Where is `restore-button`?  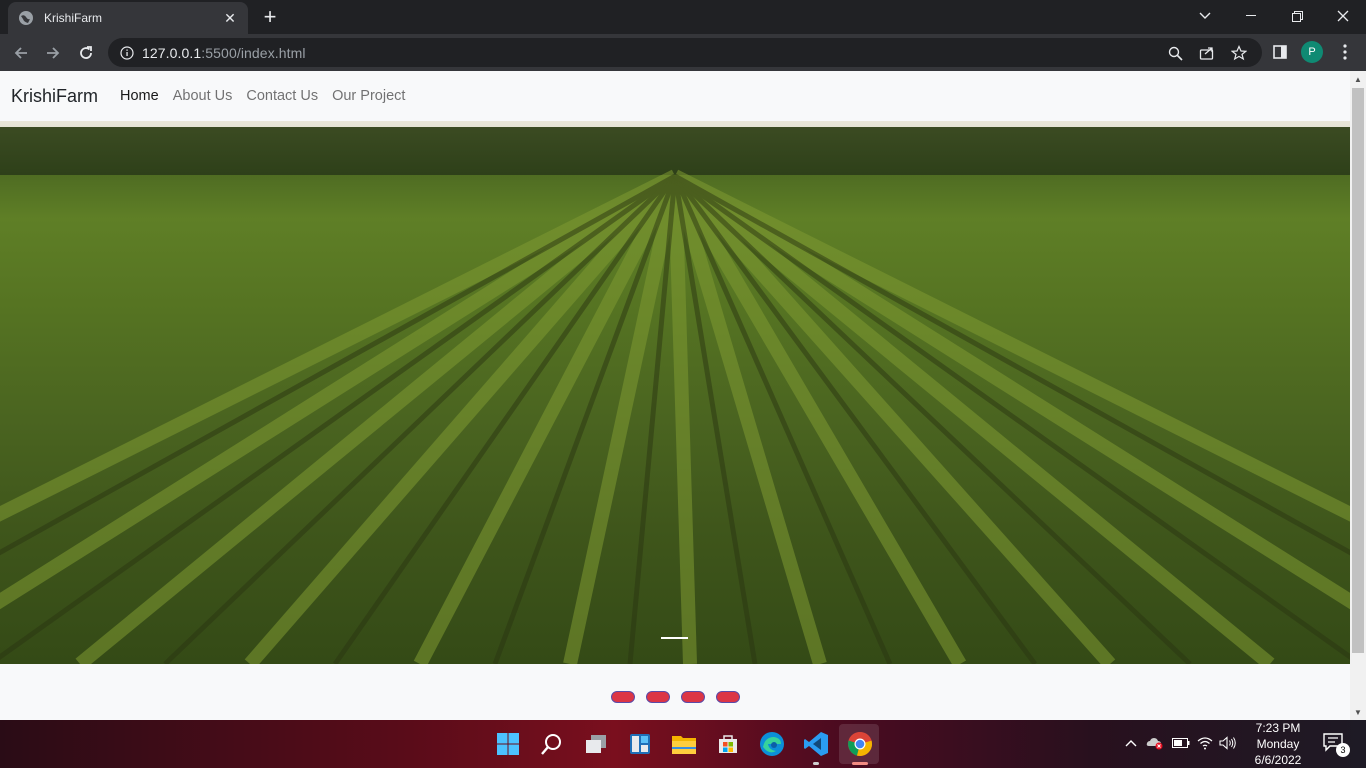
restore-button is located at coordinates (1297, 16).